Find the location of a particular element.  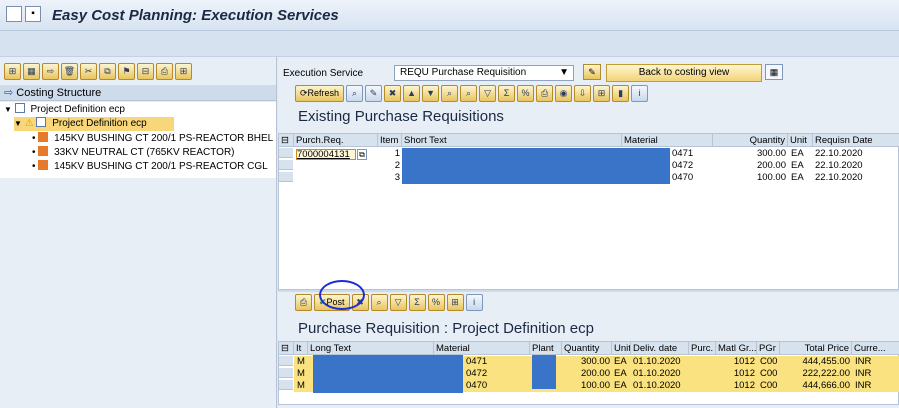

col-header: Plant is located at coordinates (546, 348).